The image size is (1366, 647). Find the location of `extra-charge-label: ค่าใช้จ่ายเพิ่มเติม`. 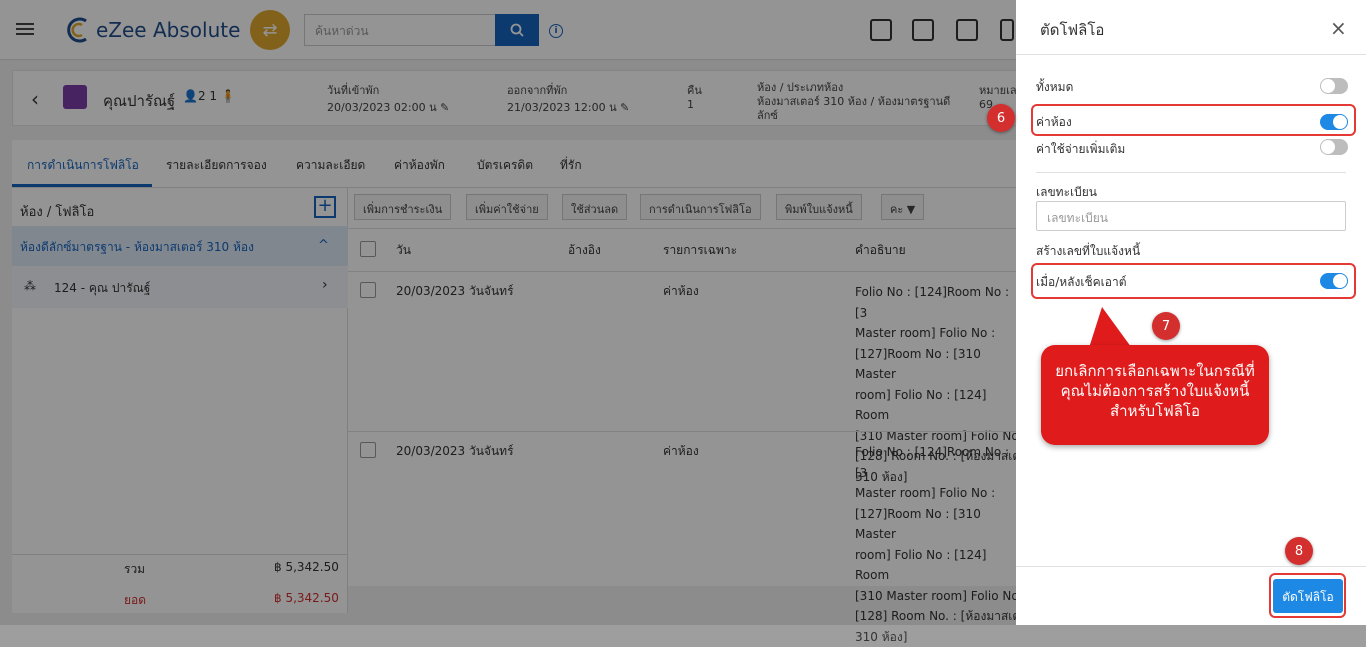

extra-charge-label: ค่าใช้จ่ายเพิ่มเติม is located at coordinates (1081, 149).